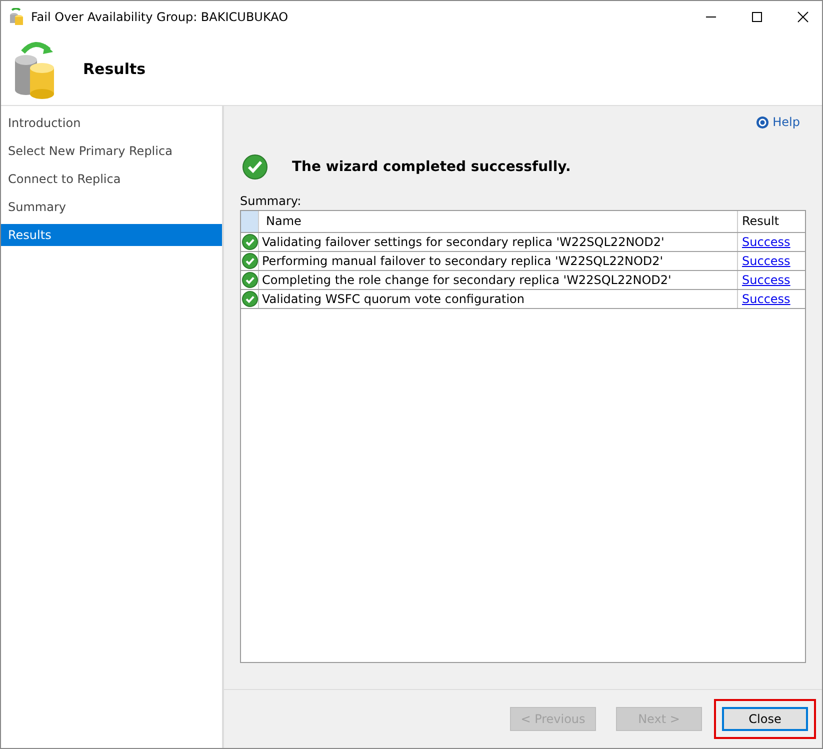 This screenshot has height=749, width=823. Describe the element at coordinates (498, 299) in the screenshot. I see `table-cell: Validating WSFC quorum vote configuration` at that location.